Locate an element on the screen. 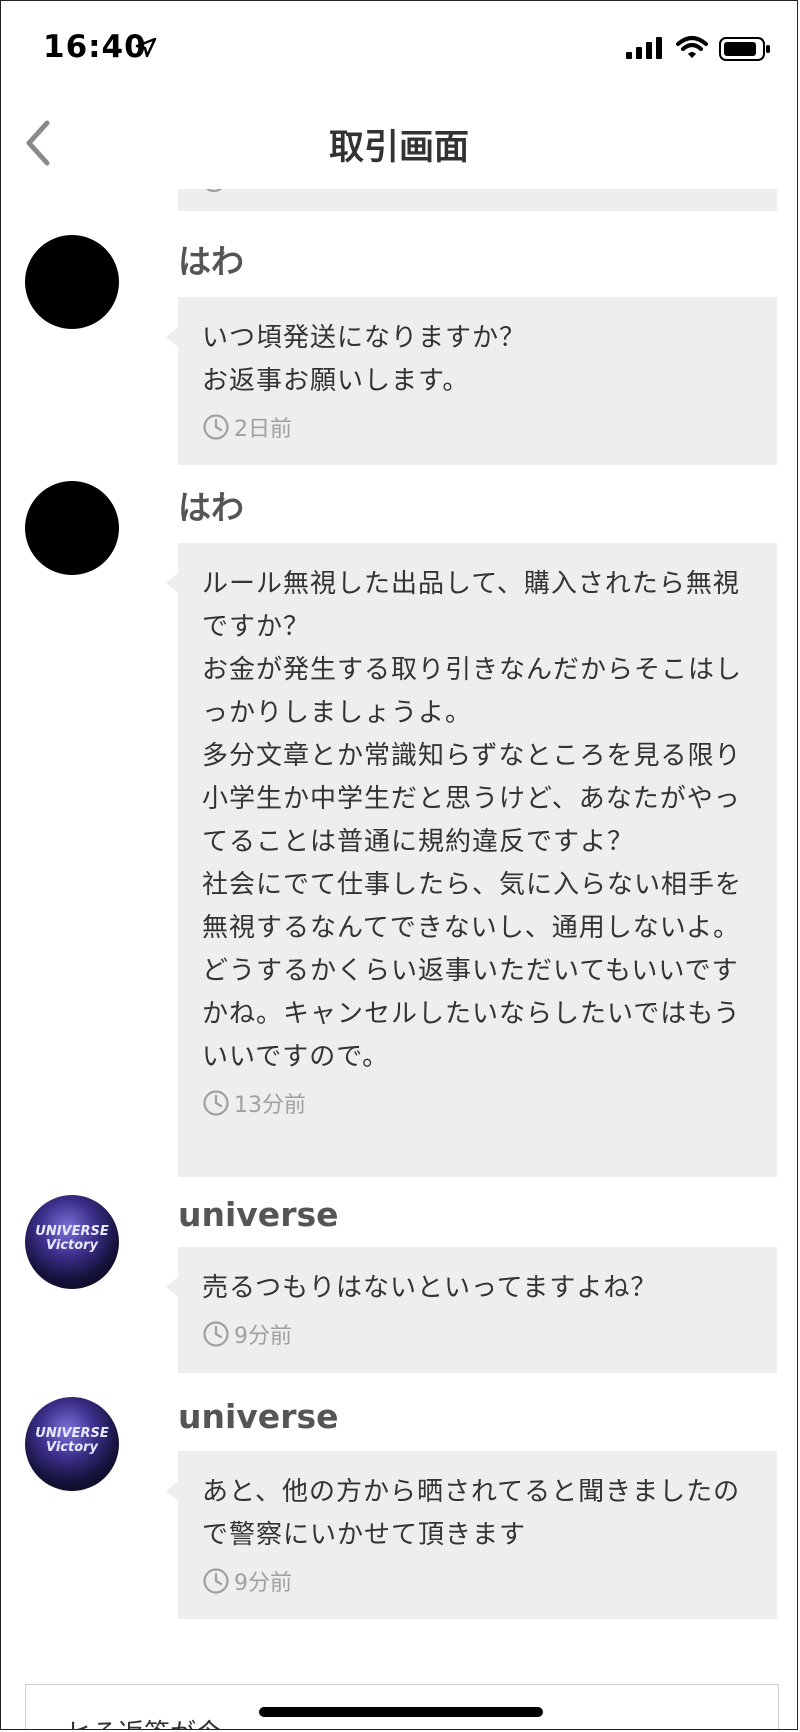 The width and height of the screenshot is (800, 1732). message-bubble: いつ頃発送になりますか？ お返事お願いします。 2日前 is located at coordinates (471, 381).